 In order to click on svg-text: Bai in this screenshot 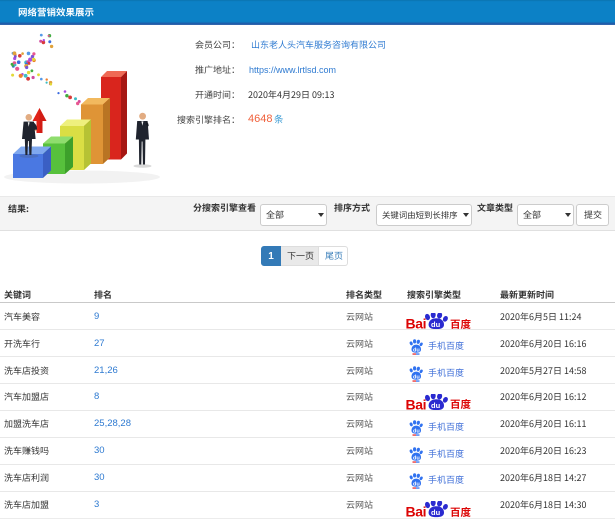, I will do `click(416, 511)`.